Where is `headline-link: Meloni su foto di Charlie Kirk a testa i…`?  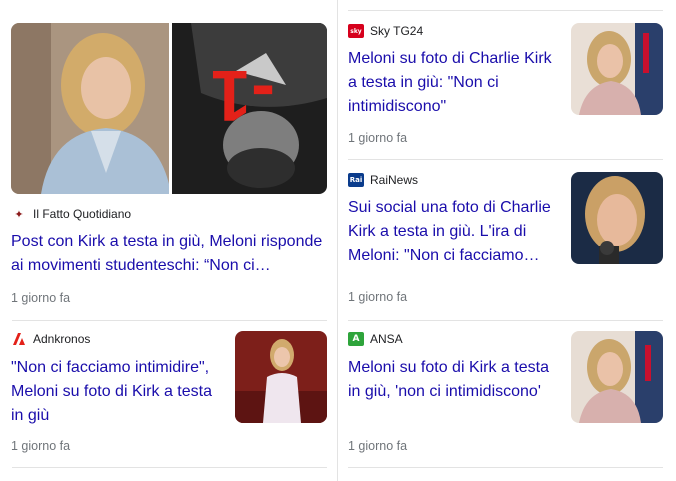 headline-link: Meloni su foto di Charlie Kirk a testa i… is located at coordinates (455, 83).